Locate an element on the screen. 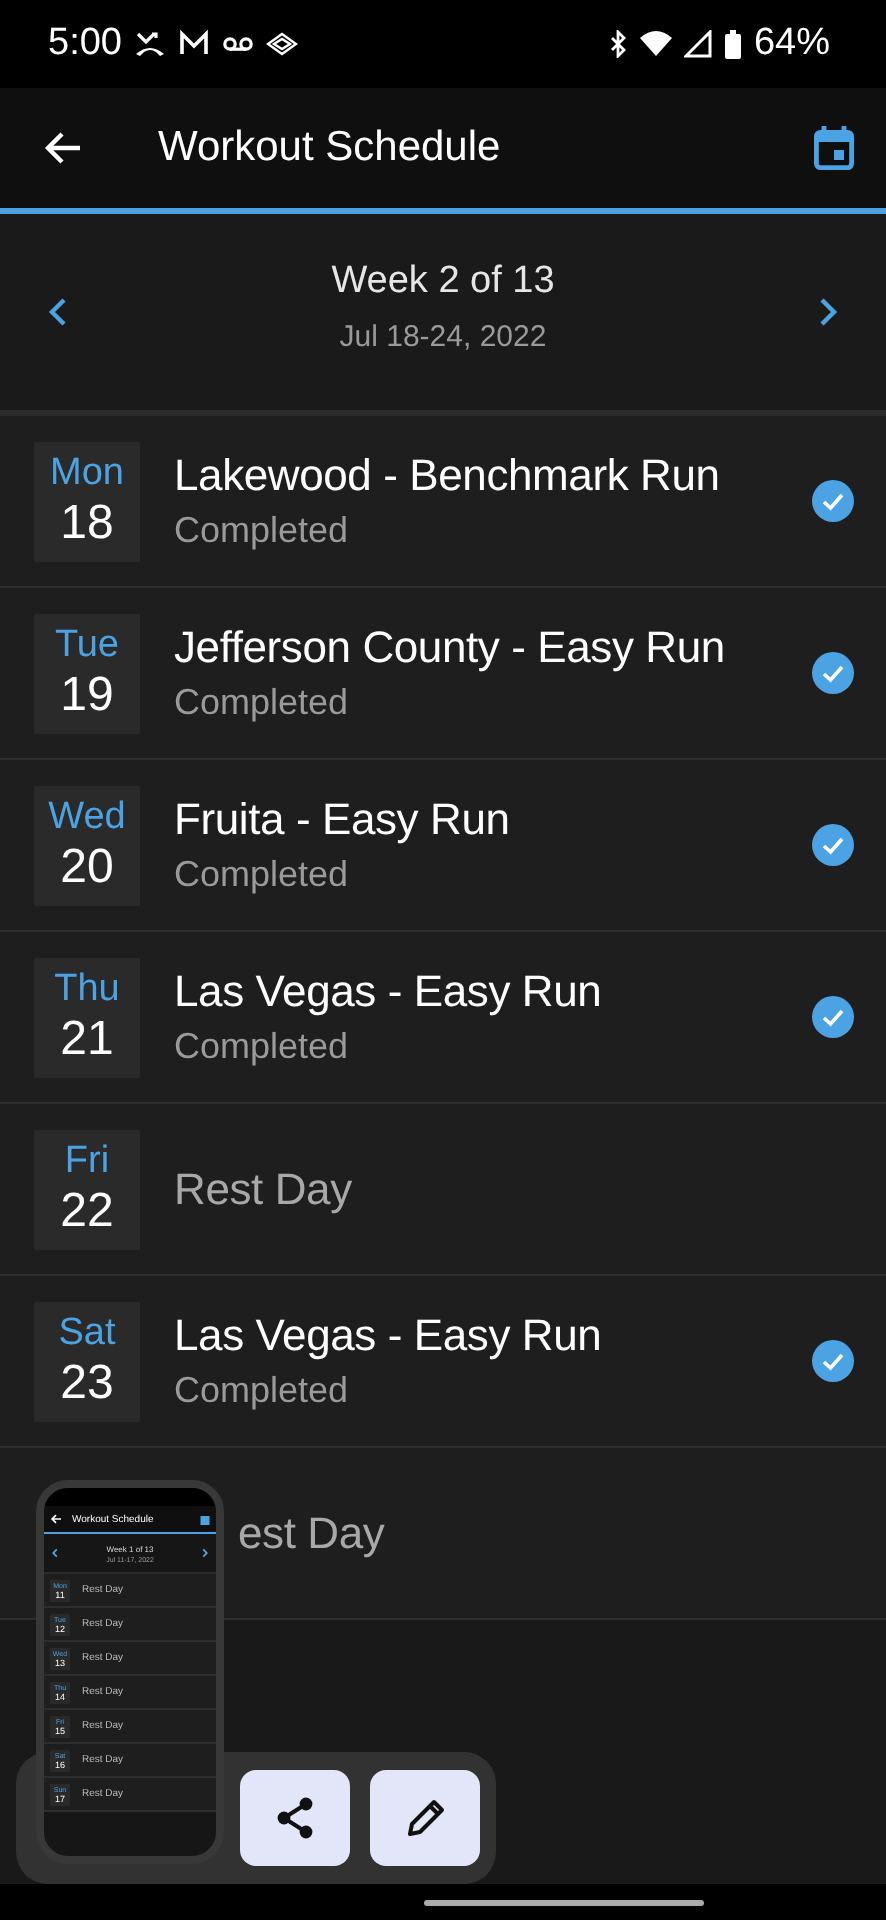 This screenshot has height=1920, width=886. weekday-label: Wed is located at coordinates (87, 817).